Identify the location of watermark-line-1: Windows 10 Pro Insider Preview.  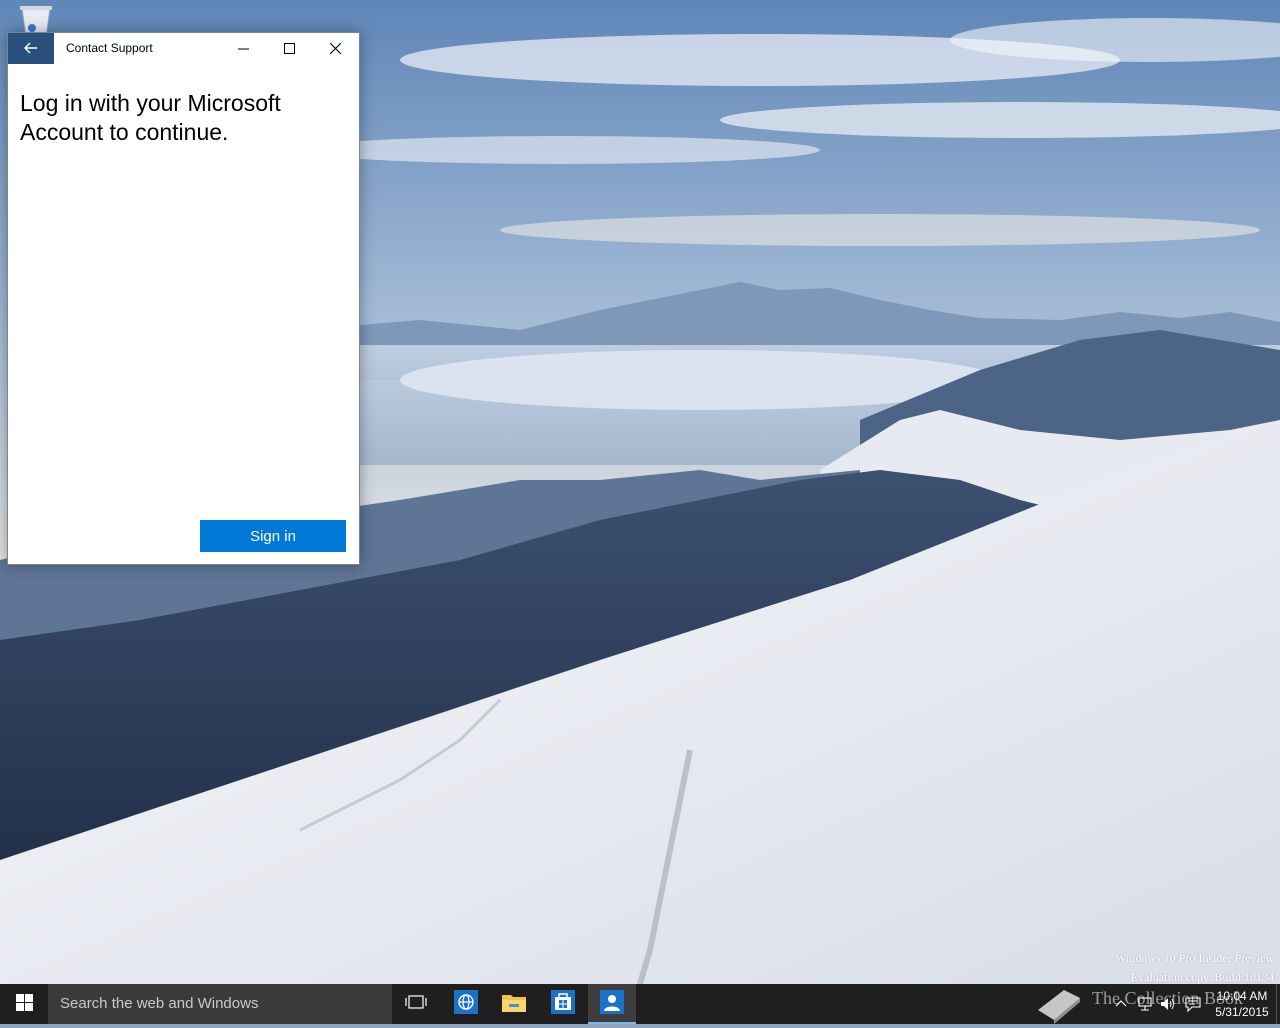
(1194, 958).